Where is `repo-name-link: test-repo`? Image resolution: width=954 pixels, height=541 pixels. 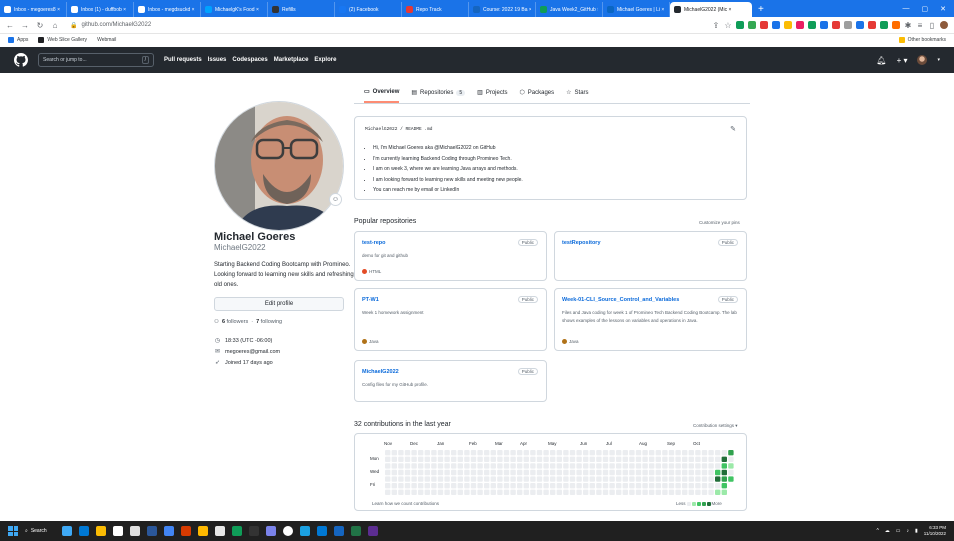
repo-name-link: test-repo is located at coordinates (374, 243).